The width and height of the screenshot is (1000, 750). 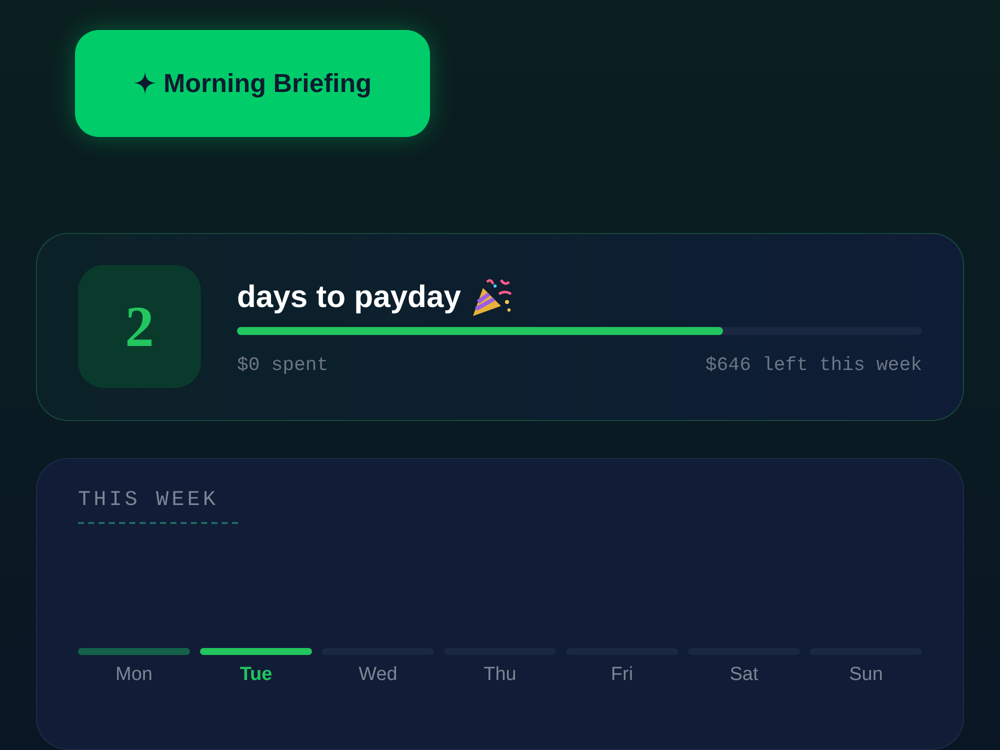 I want to click on day-label: Sun, so click(x=866, y=675).